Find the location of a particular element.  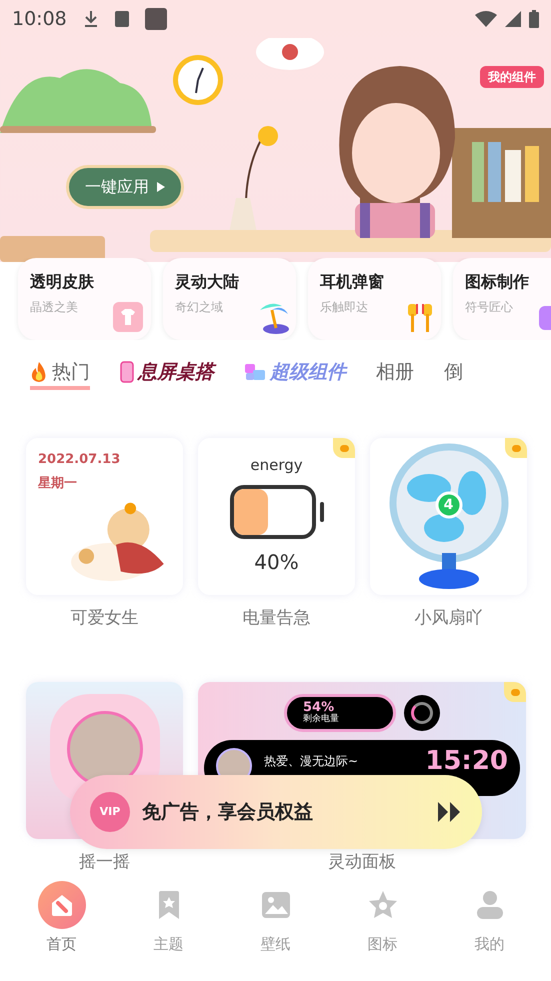

category-card: 透明皮肤 晶透之美 is located at coordinates (84, 299).